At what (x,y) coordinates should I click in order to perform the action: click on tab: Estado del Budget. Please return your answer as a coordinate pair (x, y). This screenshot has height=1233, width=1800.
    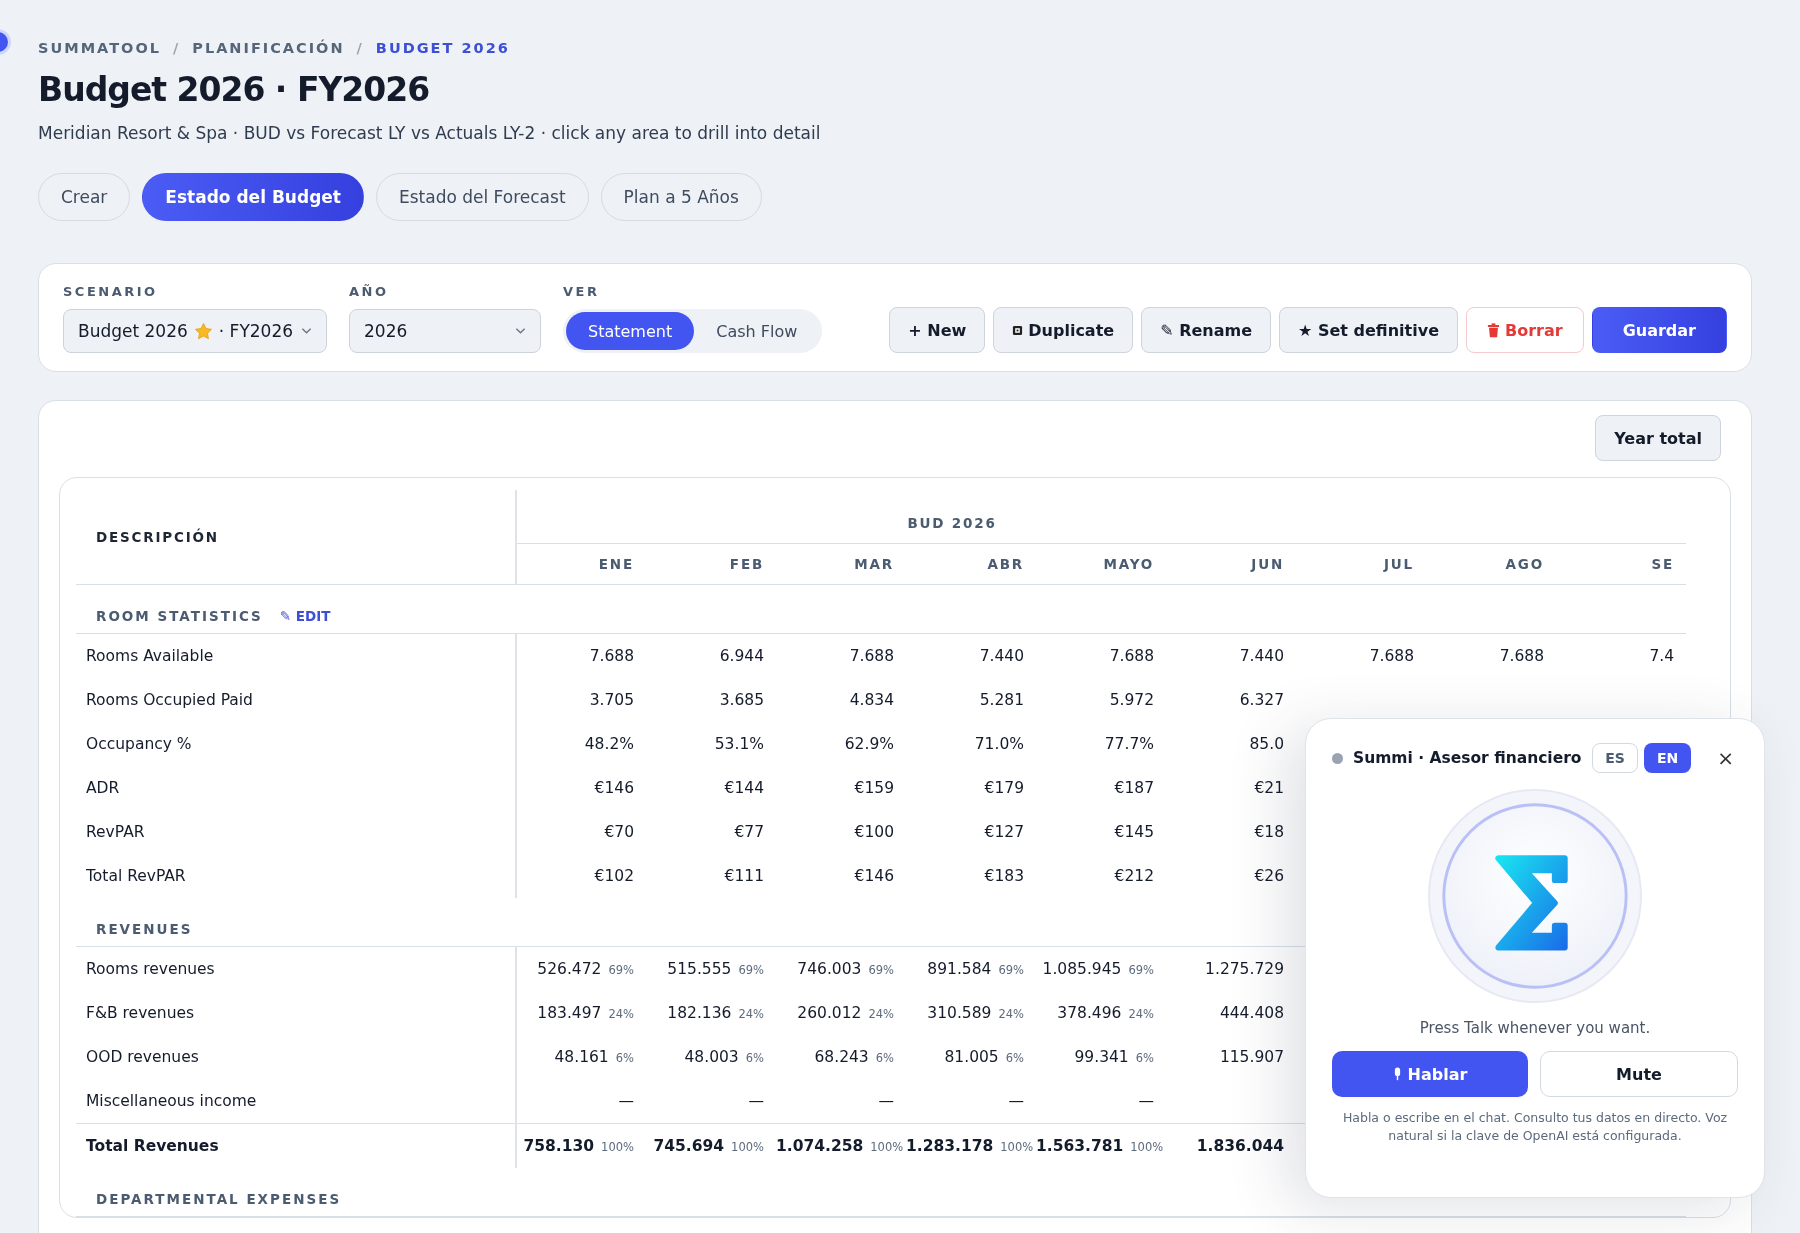
    Looking at the image, I should click on (253, 197).